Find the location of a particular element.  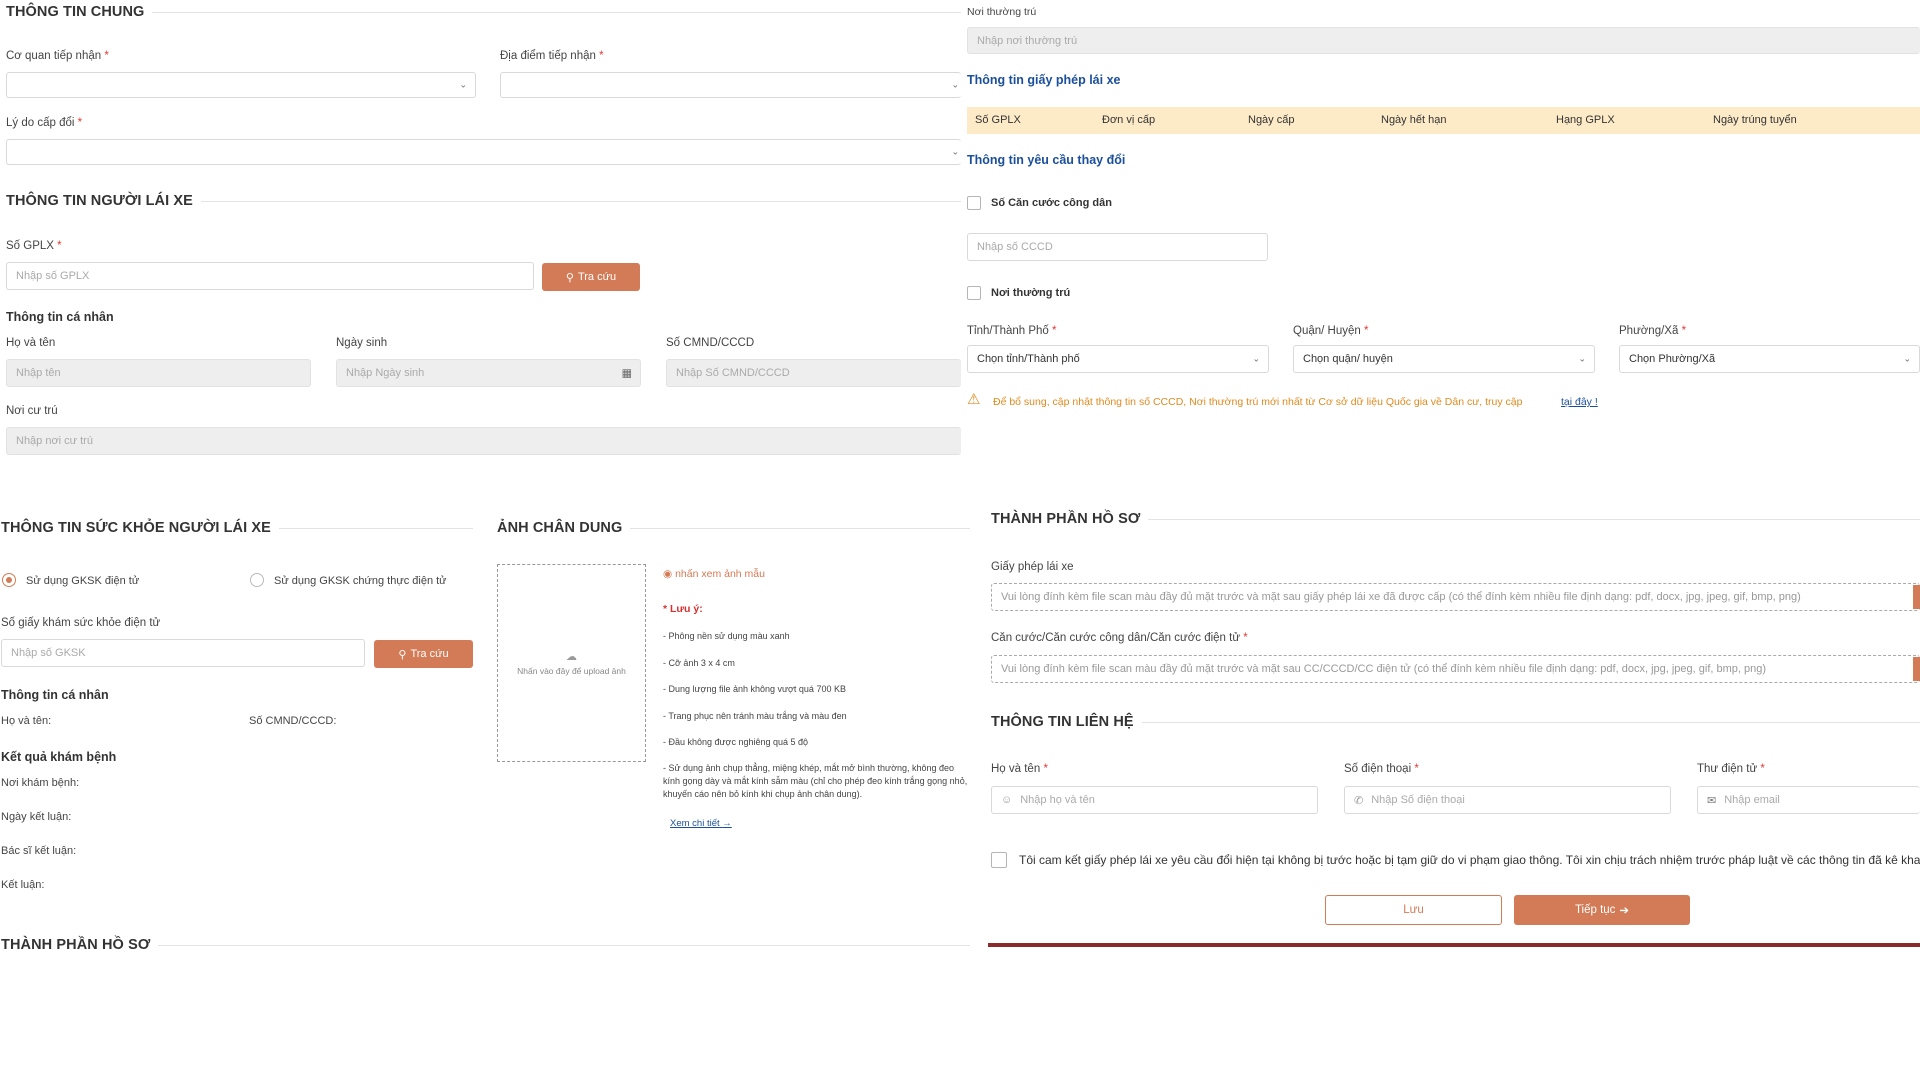

portrait-upload-box: ☁ Nhấn vào đây để upload ảnh is located at coordinates (571, 663).